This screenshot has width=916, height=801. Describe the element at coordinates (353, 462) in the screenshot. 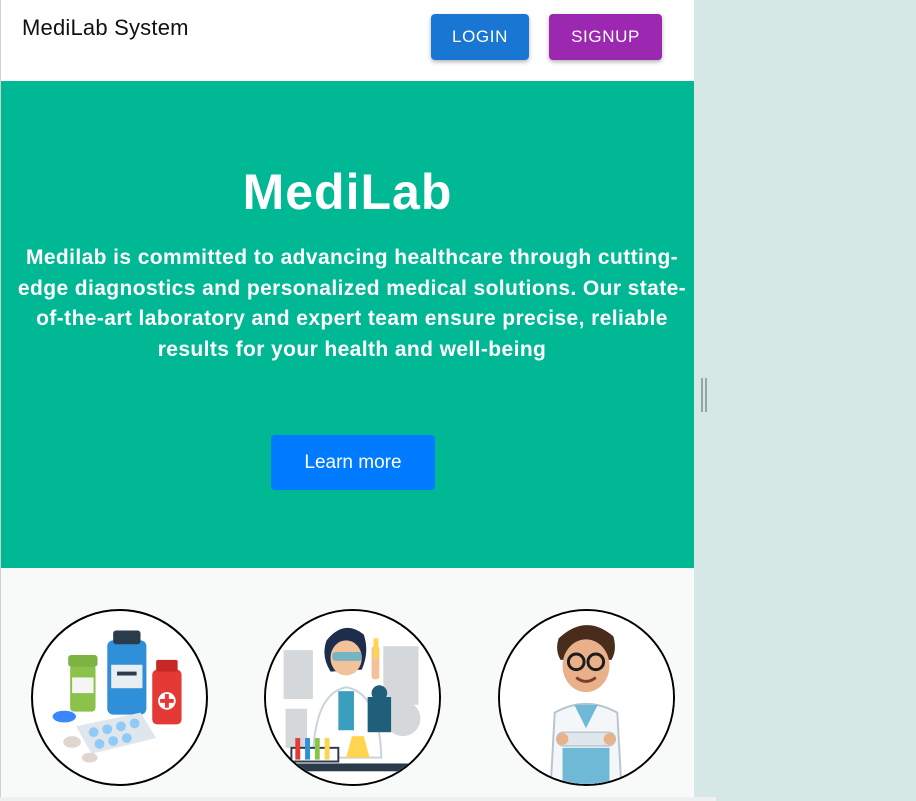

I see `learn-more-button: Learn more` at that location.